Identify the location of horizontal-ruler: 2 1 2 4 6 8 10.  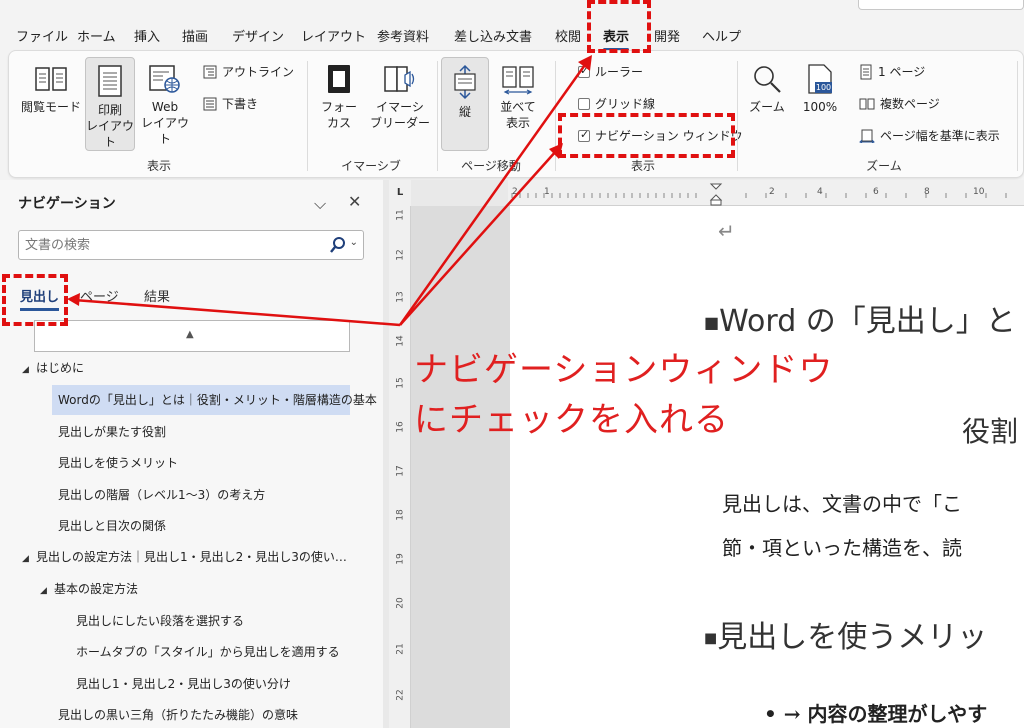
(766, 193).